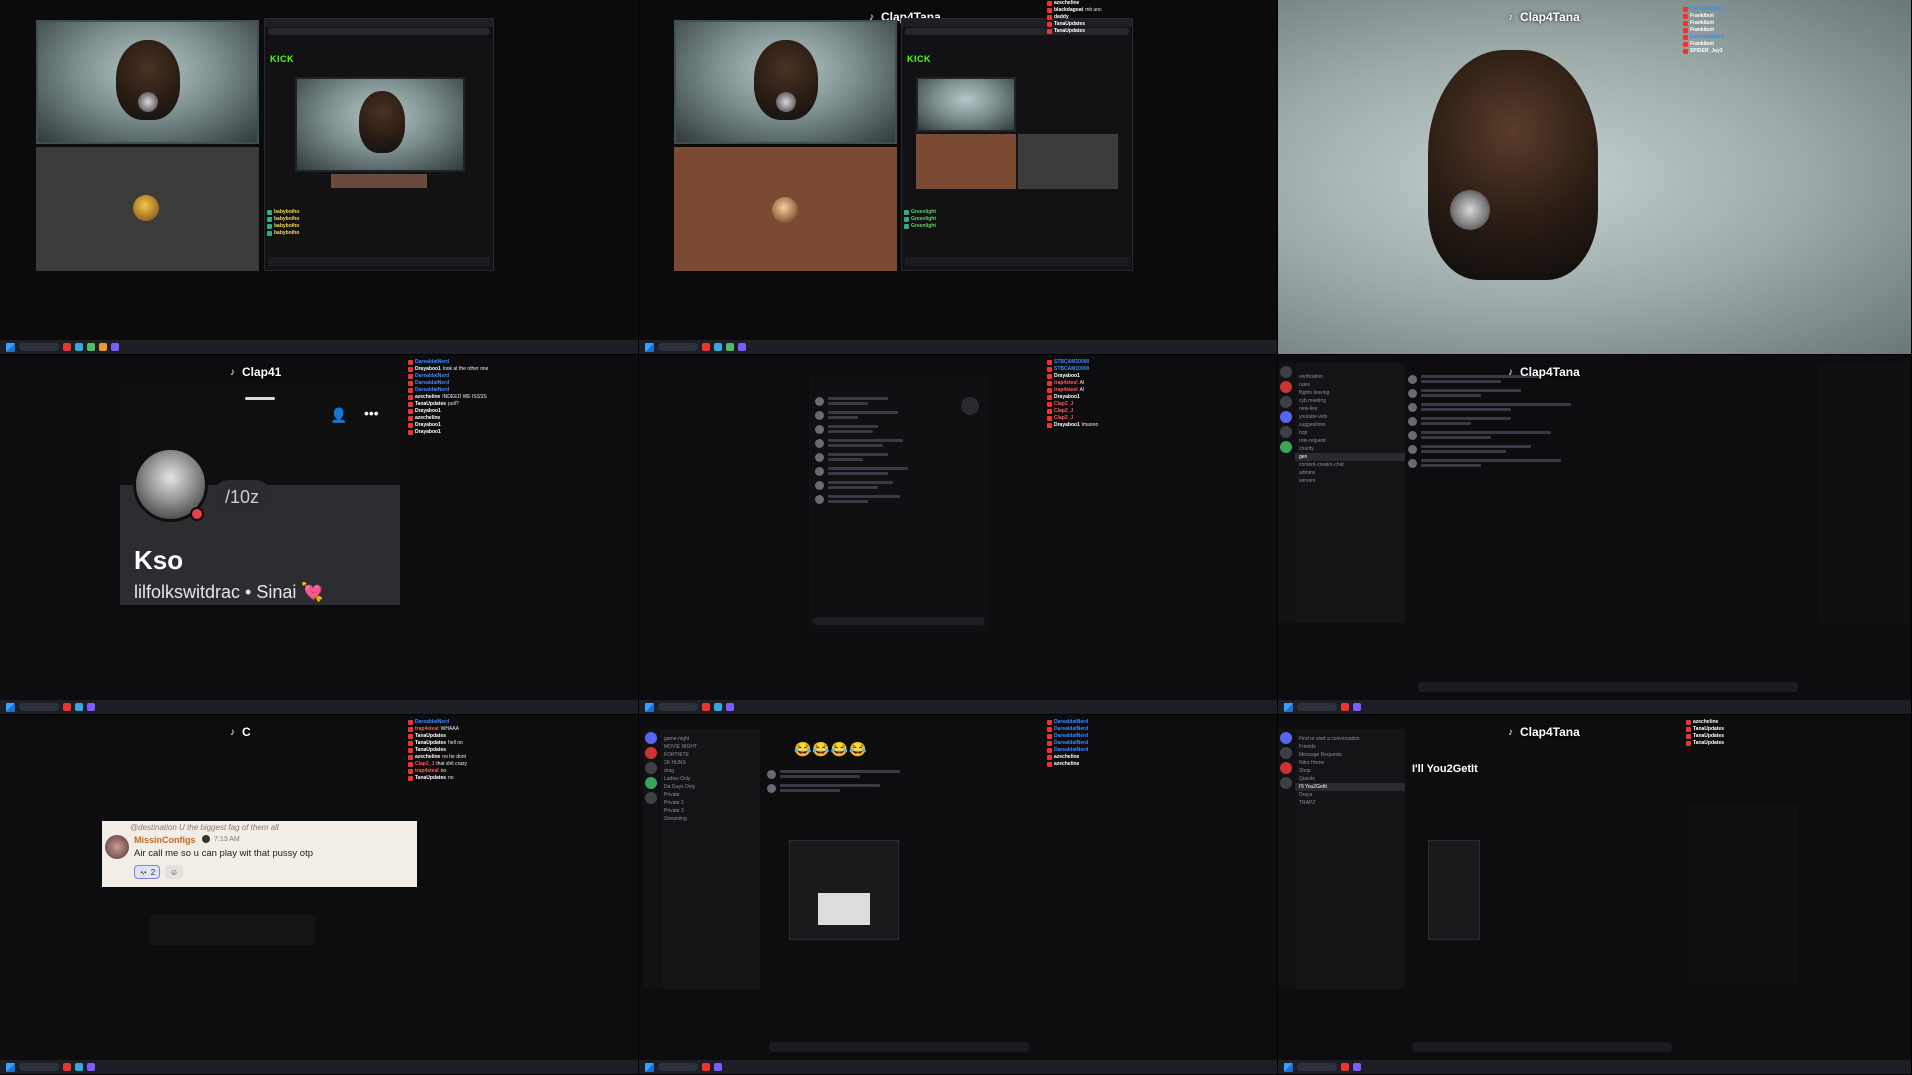 The image size is (1912, 1075). Describe the element at coordinates (260, 398) in the screenshot. I see `sheet-handle` at that location.